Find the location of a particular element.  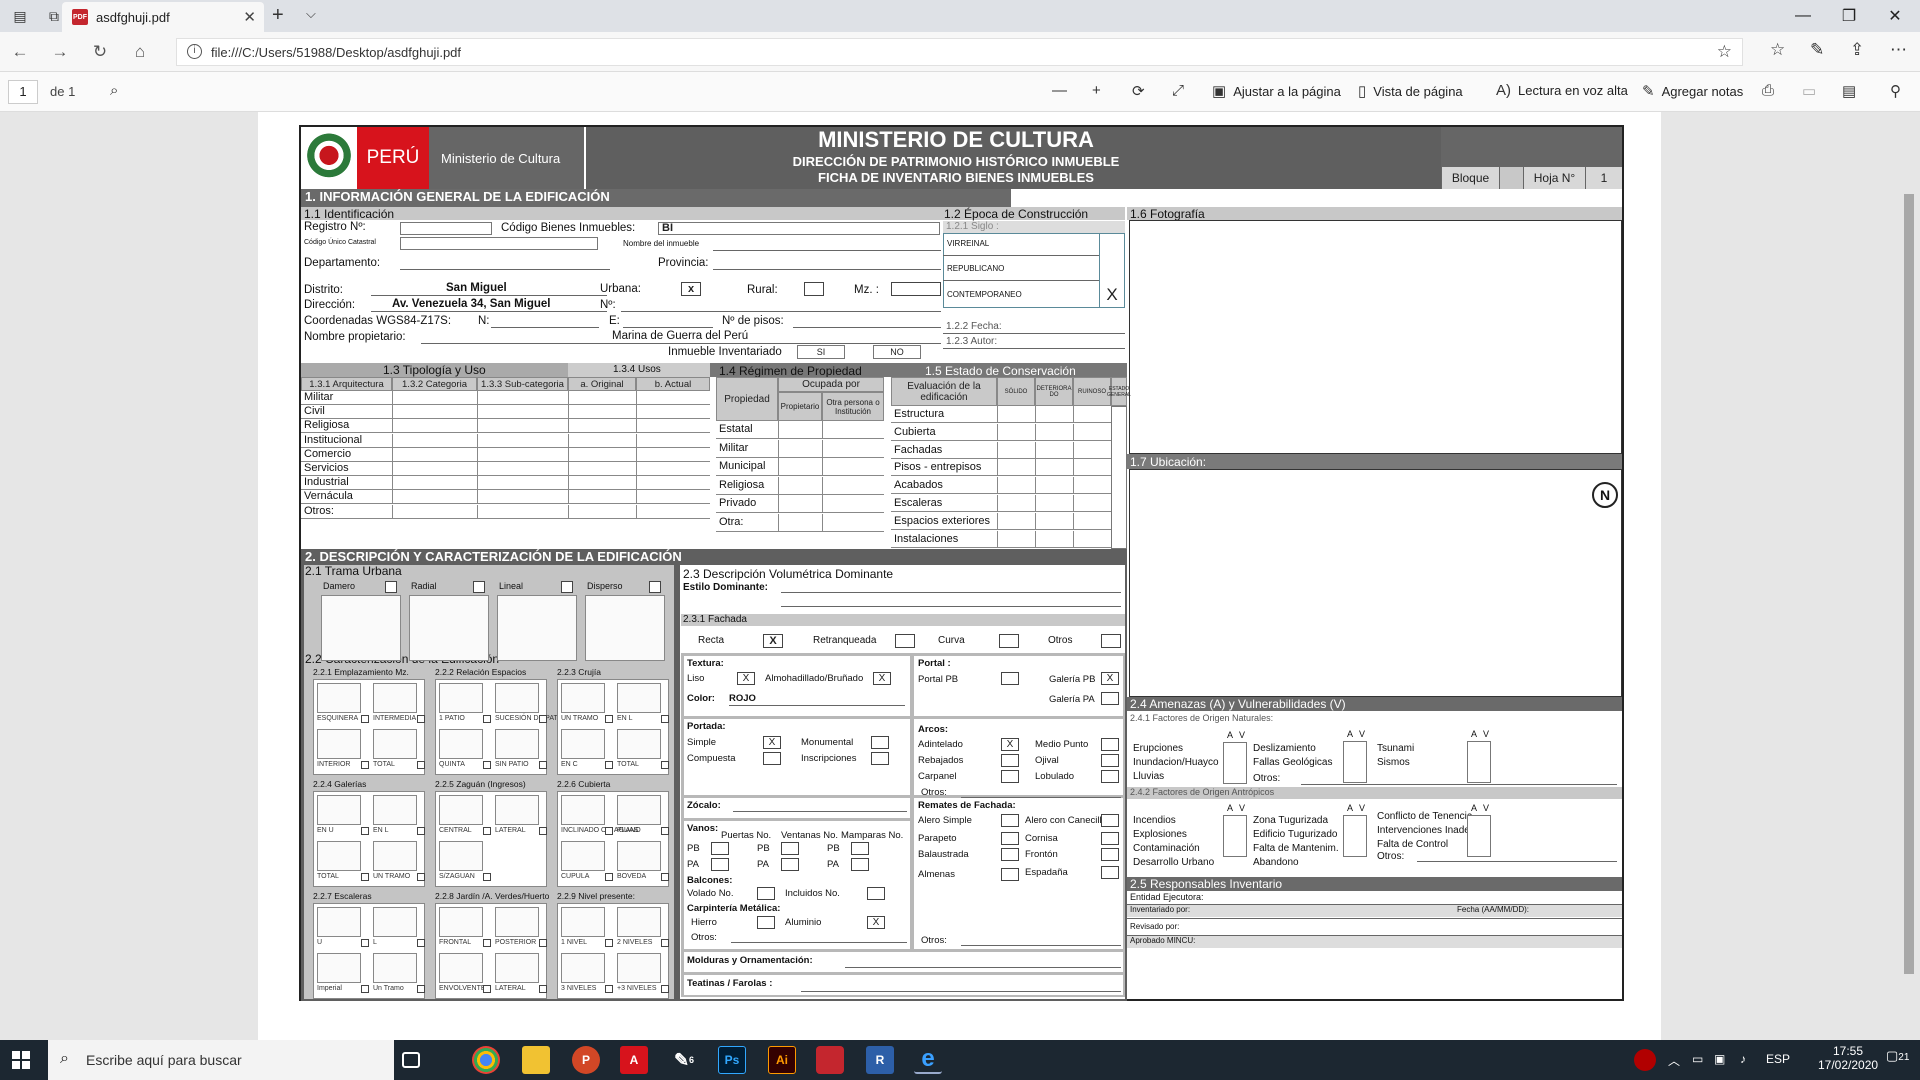

ant-group-2-av-cells is located at coordinates (1355, 836).